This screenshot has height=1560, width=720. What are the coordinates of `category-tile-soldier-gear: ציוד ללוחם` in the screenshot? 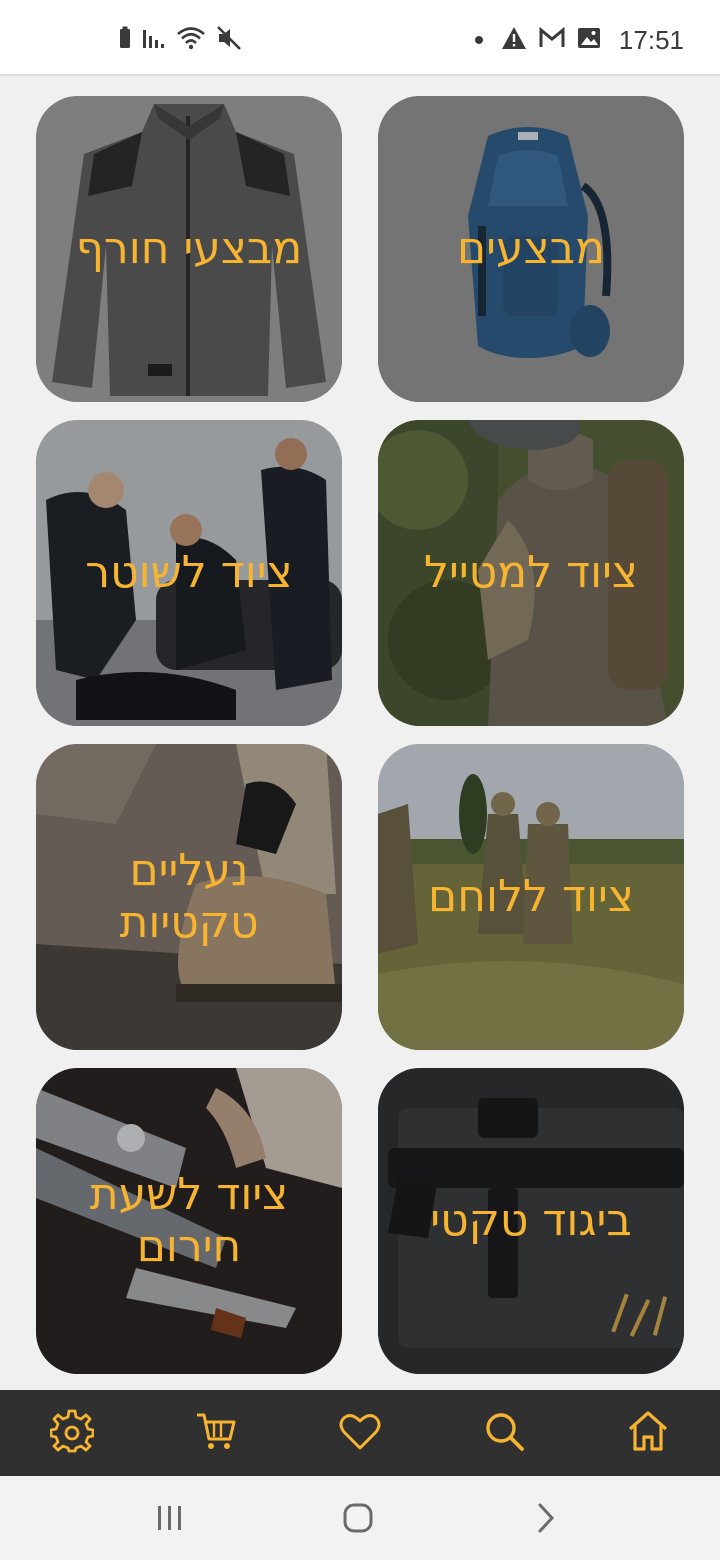 It's located at (531, 897).